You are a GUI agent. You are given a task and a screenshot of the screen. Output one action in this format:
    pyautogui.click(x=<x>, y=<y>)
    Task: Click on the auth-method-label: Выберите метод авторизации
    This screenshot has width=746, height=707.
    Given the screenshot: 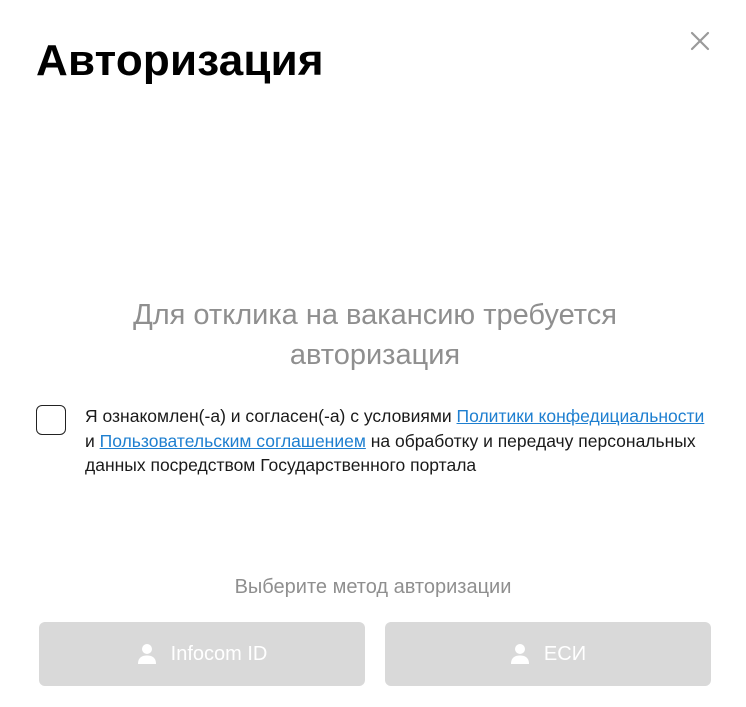 What is the action you would take?
    pyautogui.click(x=373, y=587)
    